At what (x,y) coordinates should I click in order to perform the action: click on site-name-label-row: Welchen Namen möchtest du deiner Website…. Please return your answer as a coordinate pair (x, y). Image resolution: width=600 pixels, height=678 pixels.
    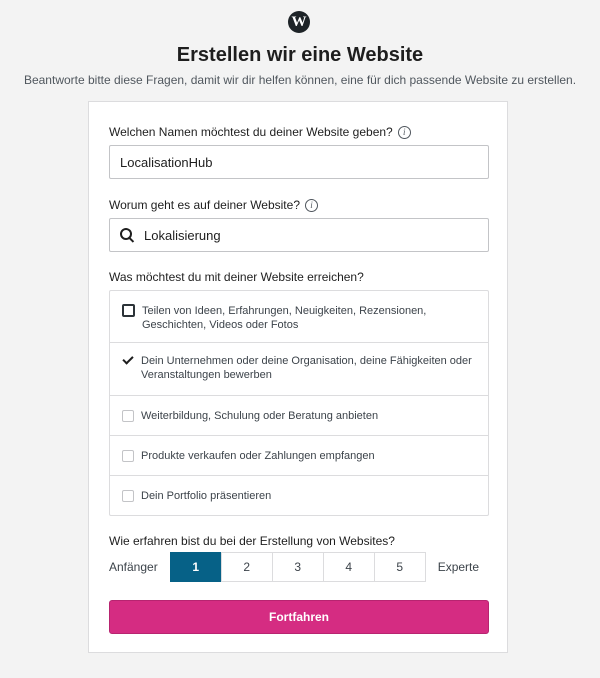
    Looking at the image, I should click on (260, 132).